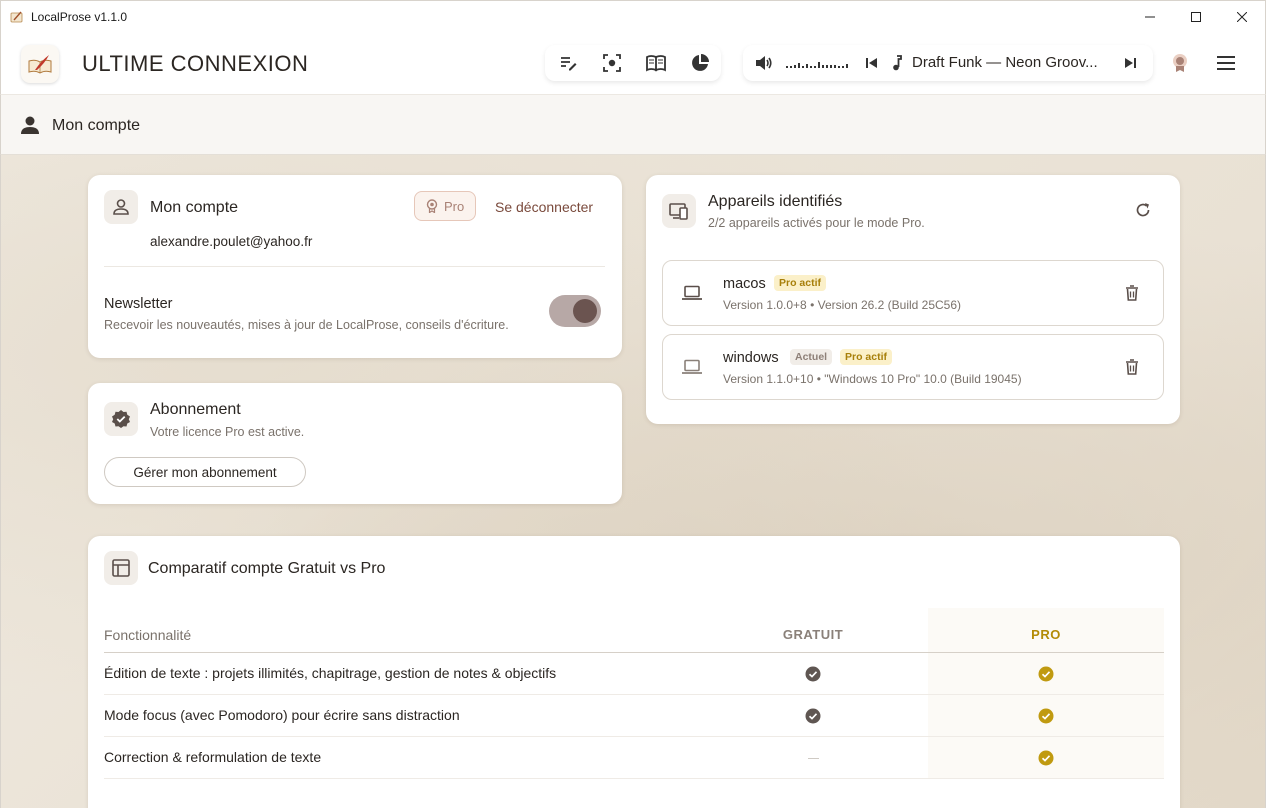  I want to click on newsletter-label: Newsletter, so click(138, 304).